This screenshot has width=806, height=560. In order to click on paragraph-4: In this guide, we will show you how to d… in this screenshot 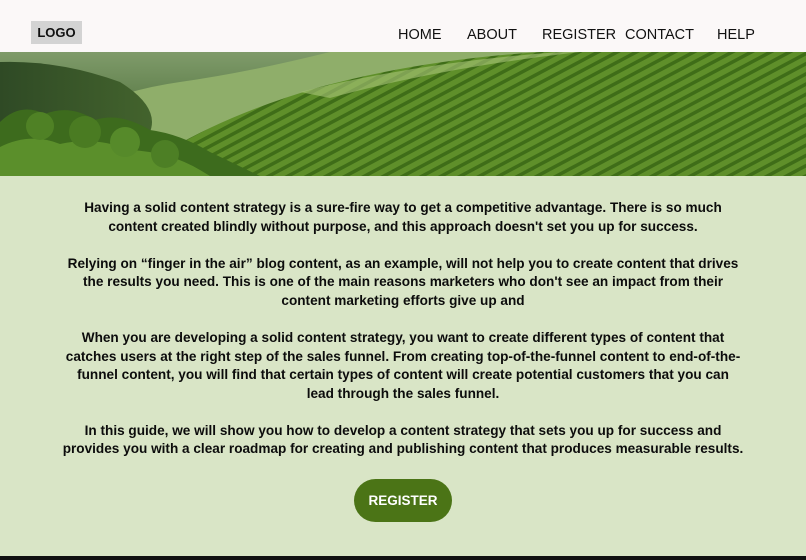, I will do `click(403, 439)`.